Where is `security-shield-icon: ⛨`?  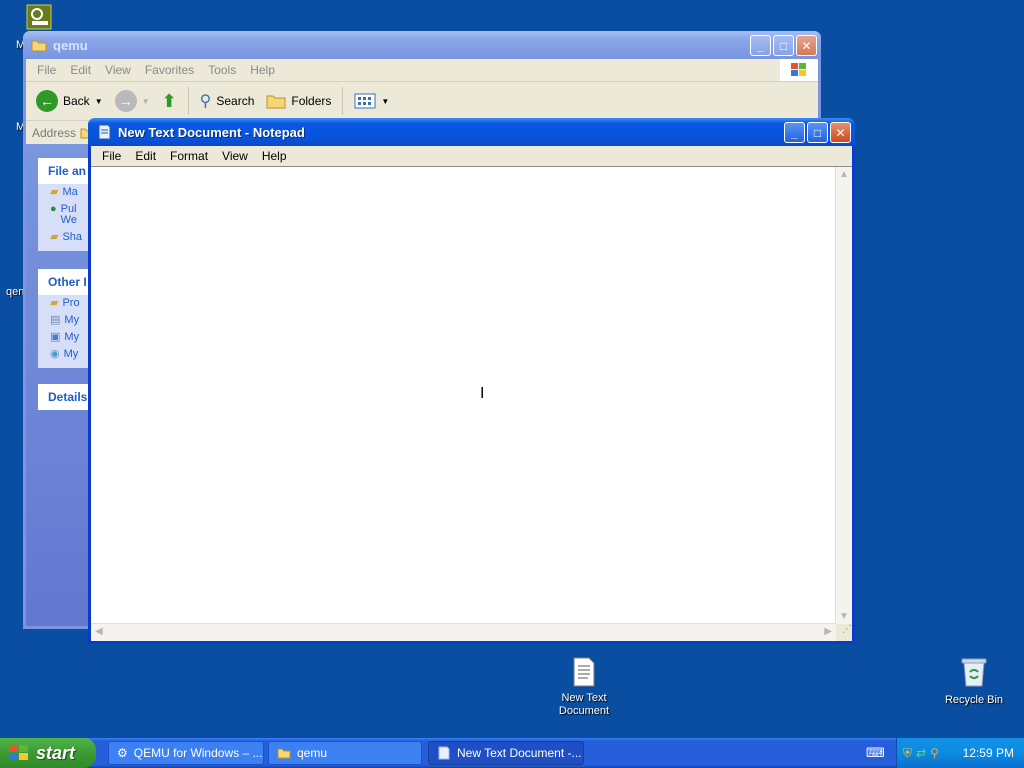 security-shield-icon: ⛨ is located at coordinates (907, 753).